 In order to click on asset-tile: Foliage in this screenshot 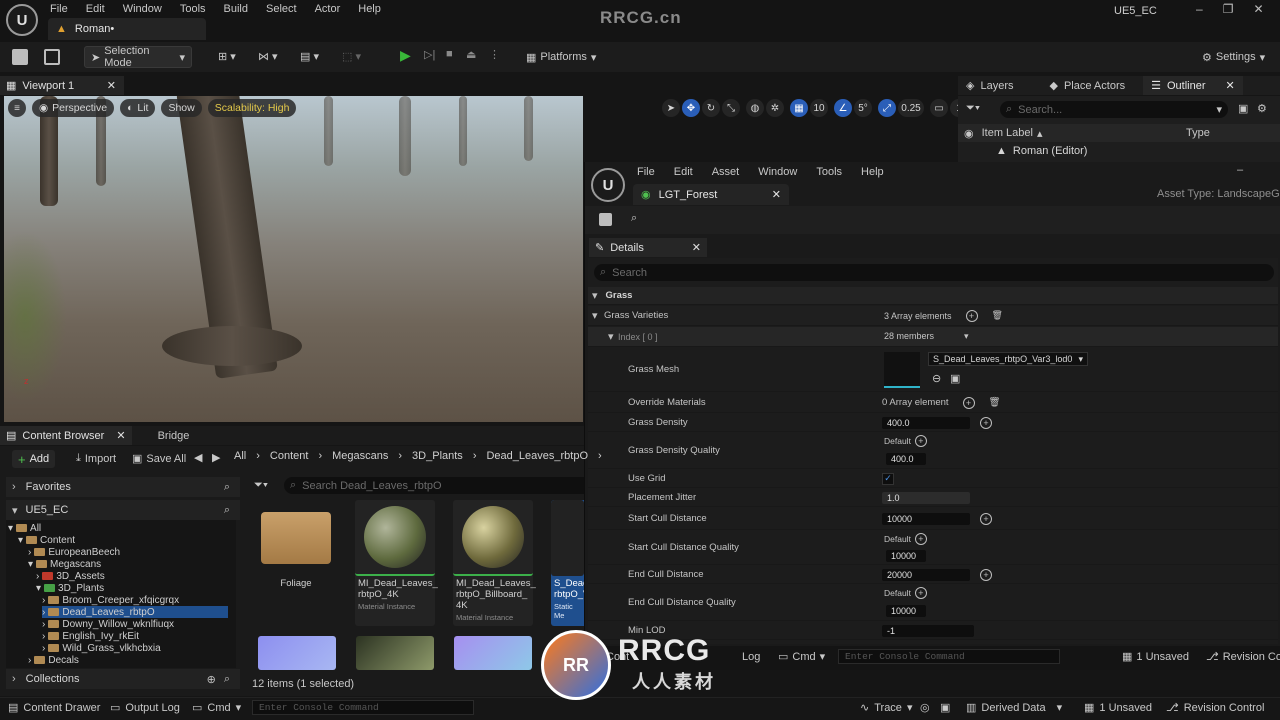, I will do `click(296, 545)`.